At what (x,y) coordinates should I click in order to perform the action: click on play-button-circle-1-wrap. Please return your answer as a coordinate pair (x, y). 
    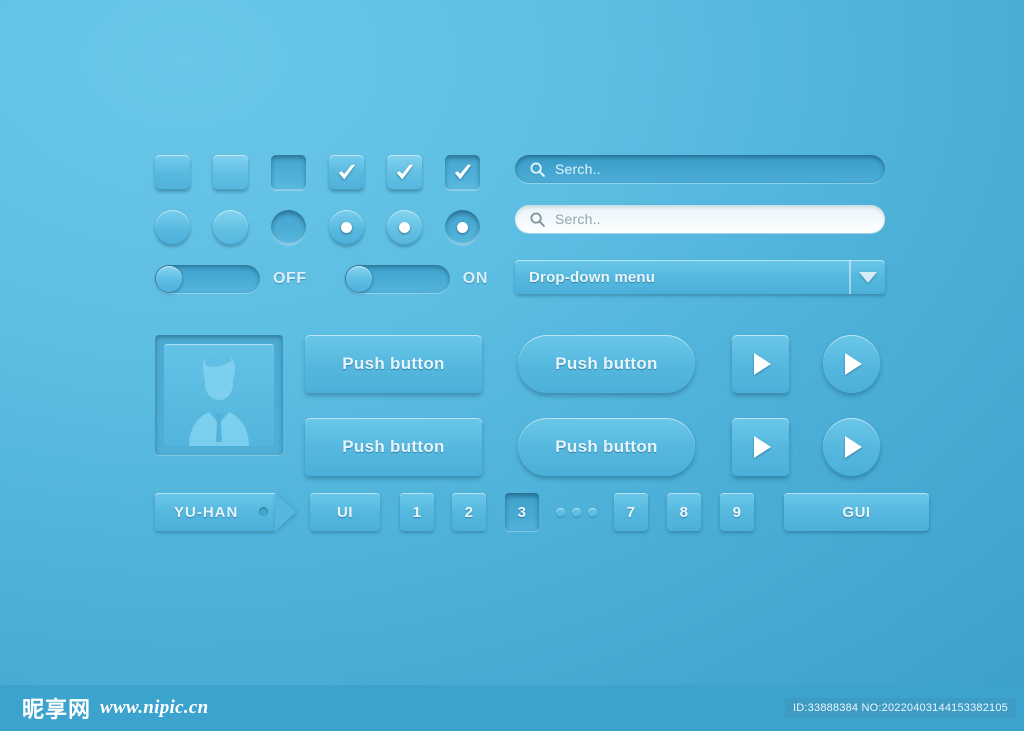
    Looking at the image, I should click on (851, 364).